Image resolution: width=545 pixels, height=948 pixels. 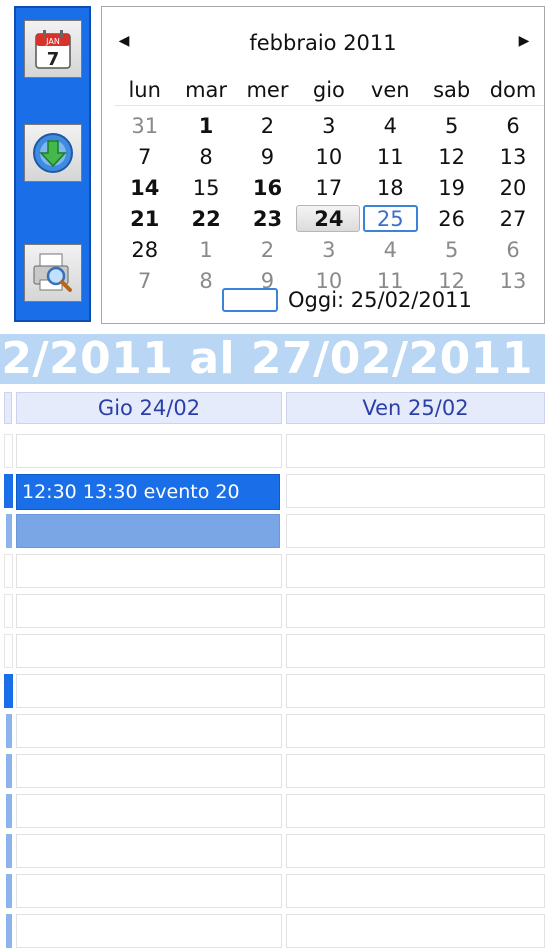 I want to click on calendar-day: 22, so click(x=205, y=218).